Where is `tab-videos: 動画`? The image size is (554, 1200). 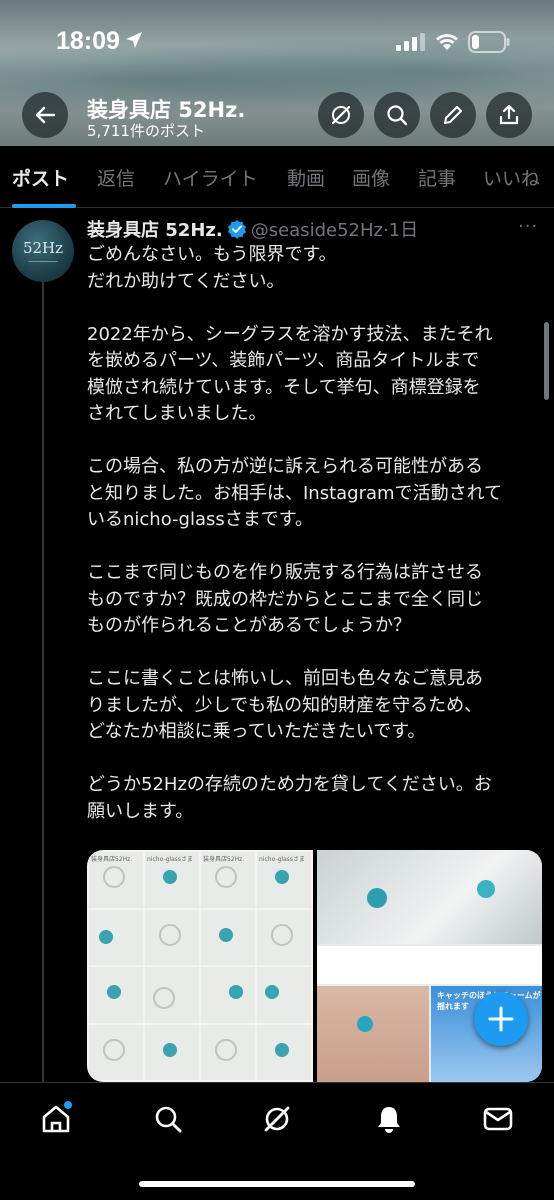 tab-videos: 動画 is located at coordinates (306, 177).